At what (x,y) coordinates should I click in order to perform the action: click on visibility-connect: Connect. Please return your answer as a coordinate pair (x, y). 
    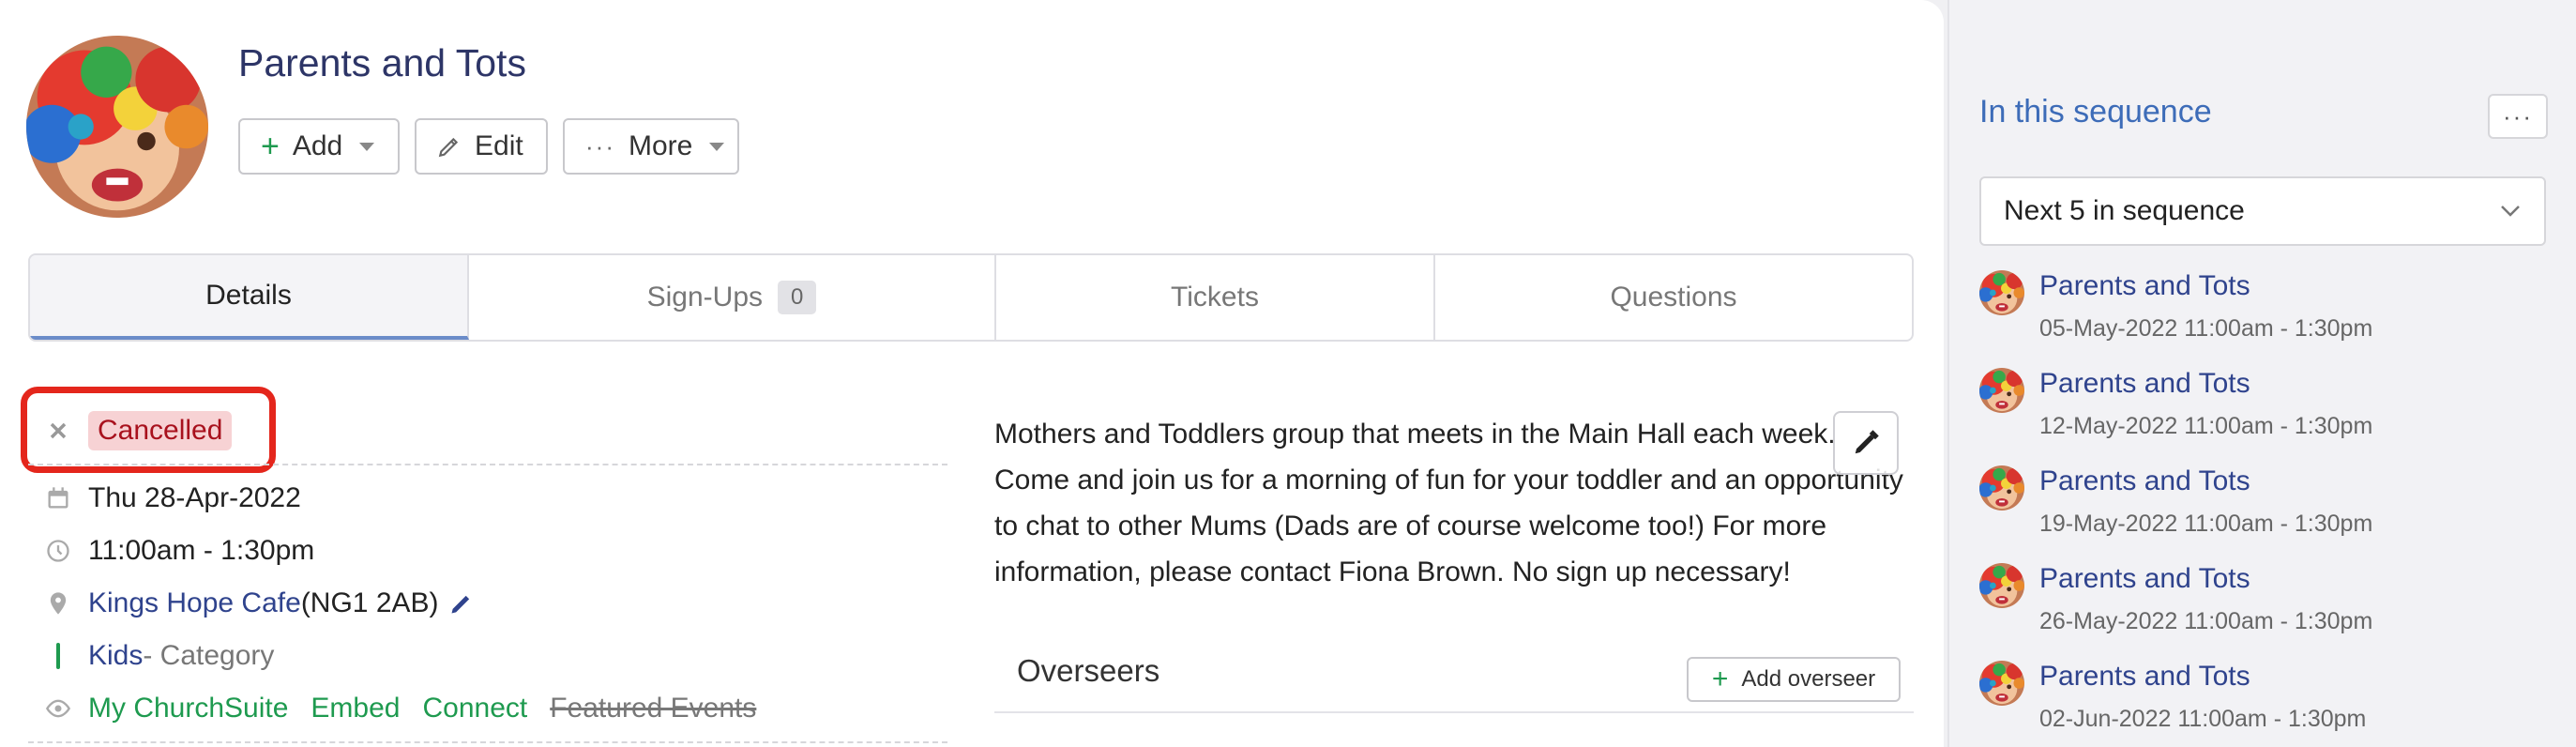
    Looking at the image, I should click on (475, 708).